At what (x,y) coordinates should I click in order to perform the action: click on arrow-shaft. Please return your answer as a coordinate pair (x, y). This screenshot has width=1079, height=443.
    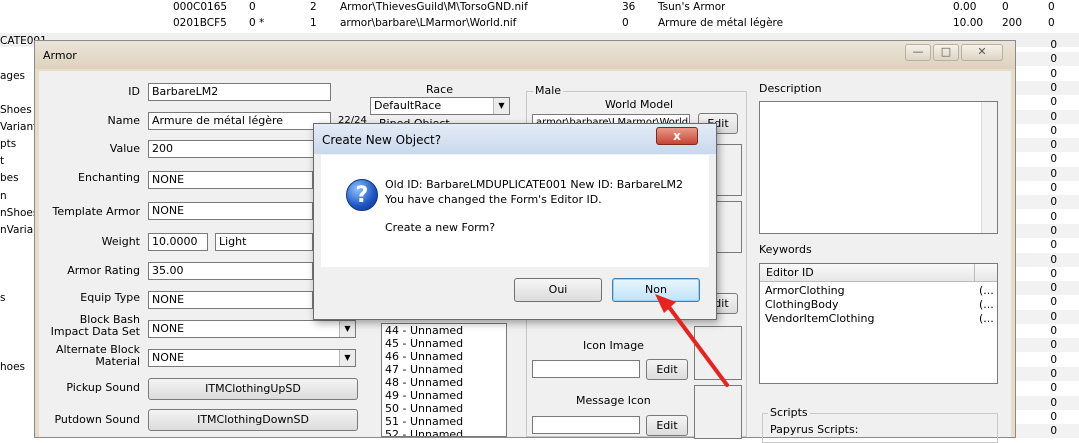
    Looking at the image, I should click on (696, 344).